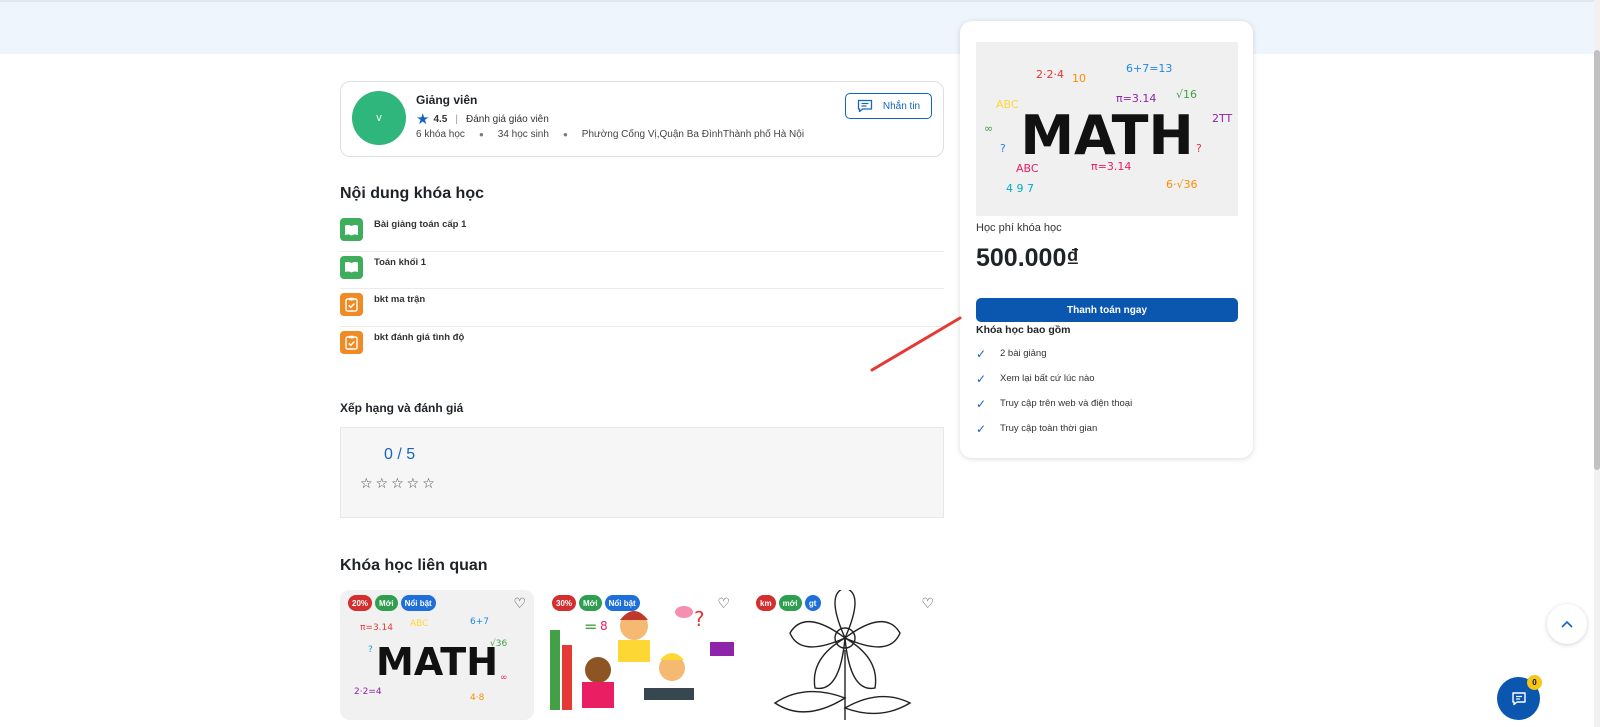 The width and height of the screenshot is (1600, 727). Describe the element at coordinates (642, 233) in the screenshot. I see `list-item: Bài giảng toán cấp 1` at that location.